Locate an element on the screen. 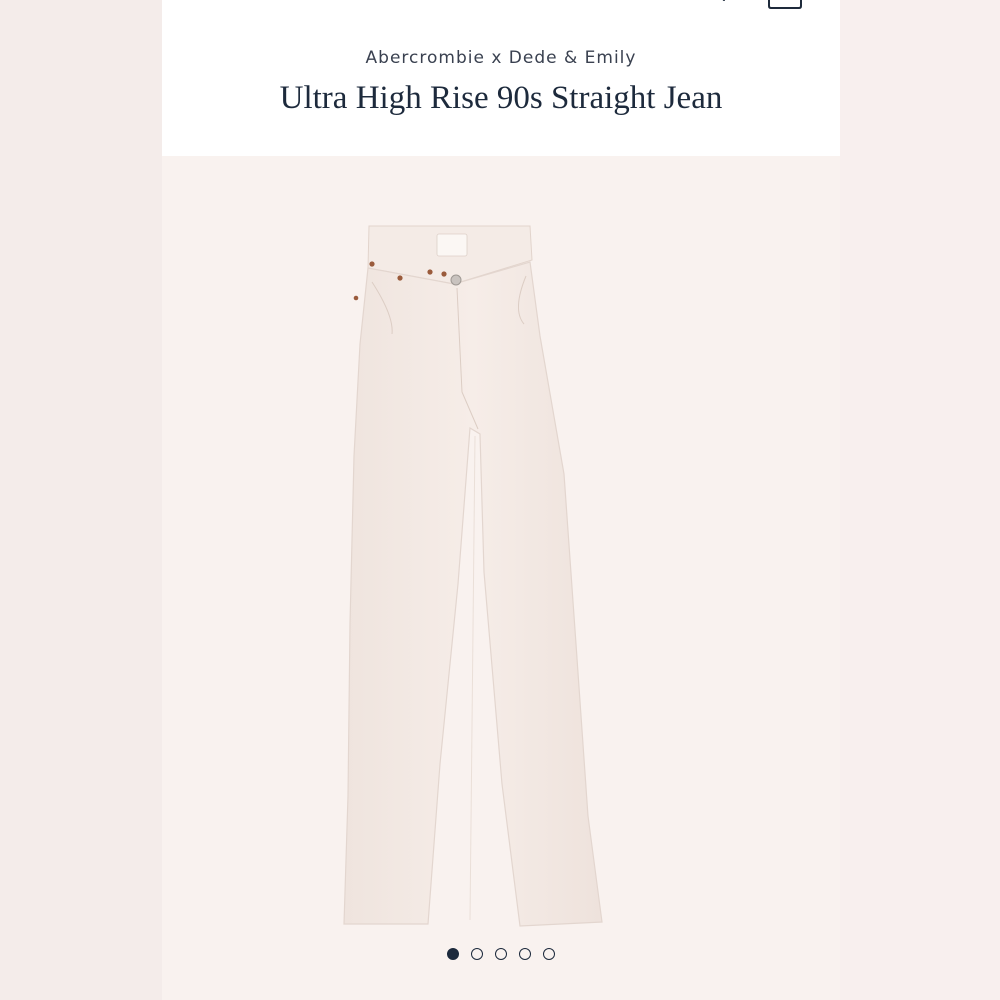  product-title: Ultra High Rise 90s Straight Jean is located at coordinates (501, 98).